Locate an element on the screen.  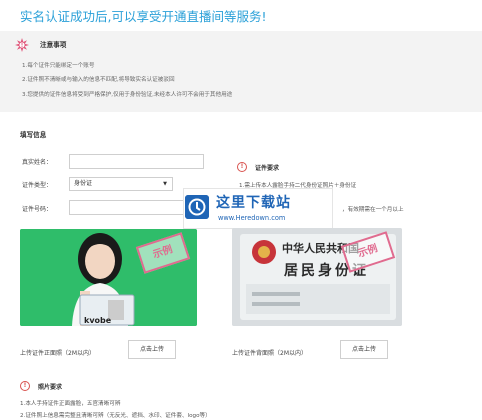
watermark-title: 这里下载站 is located at coordinates (253, 203).